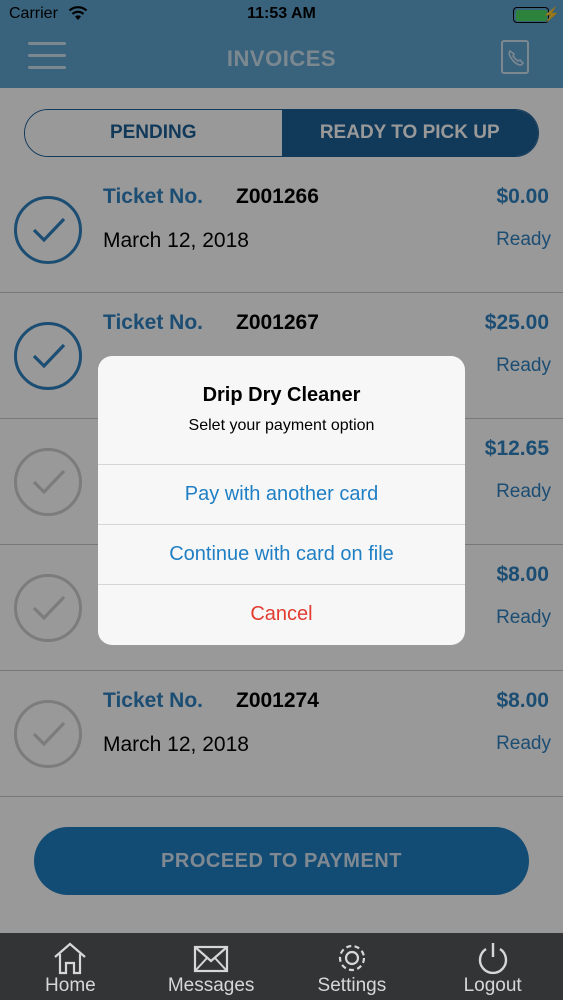 Image resolution: width=563 pixels, height=1000 pixels. I want to click on power-icon, so click(492, 959).